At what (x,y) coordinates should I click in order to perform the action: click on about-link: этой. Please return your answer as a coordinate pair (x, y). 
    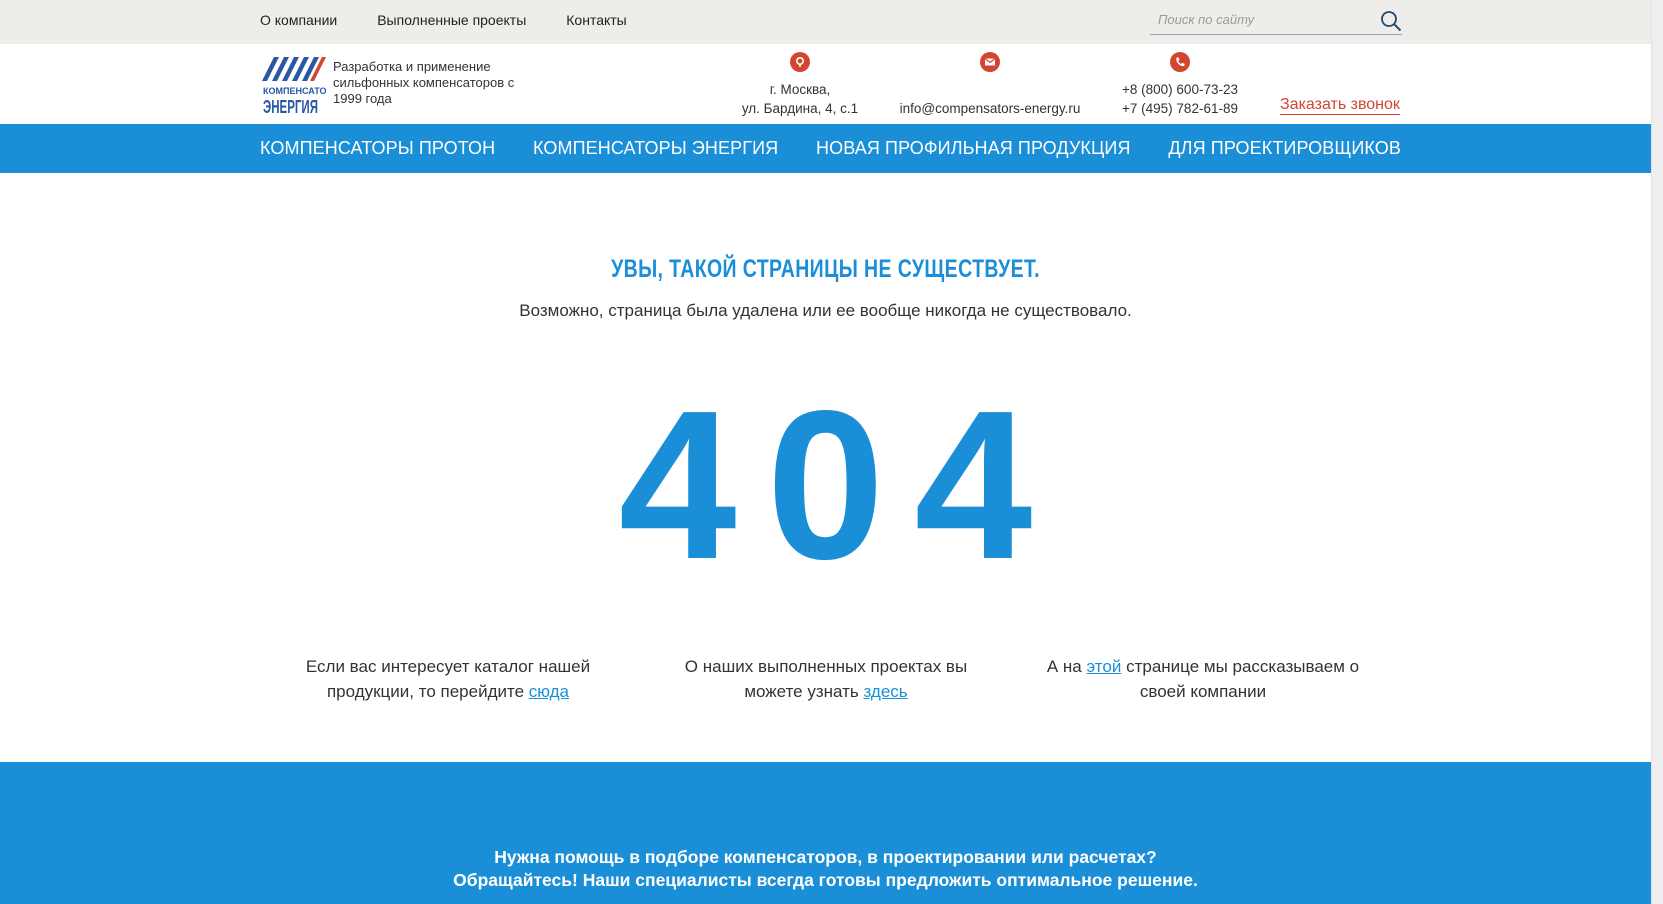
    Looking at the image, I should click on (1104, 666).